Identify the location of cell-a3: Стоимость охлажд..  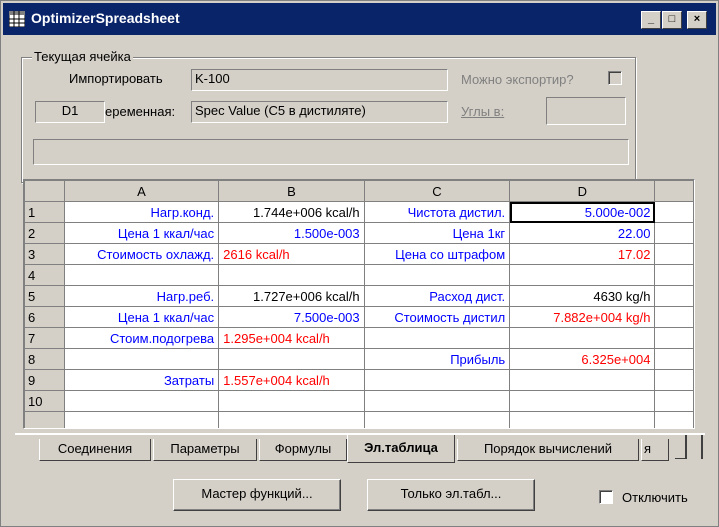
(141, 254).